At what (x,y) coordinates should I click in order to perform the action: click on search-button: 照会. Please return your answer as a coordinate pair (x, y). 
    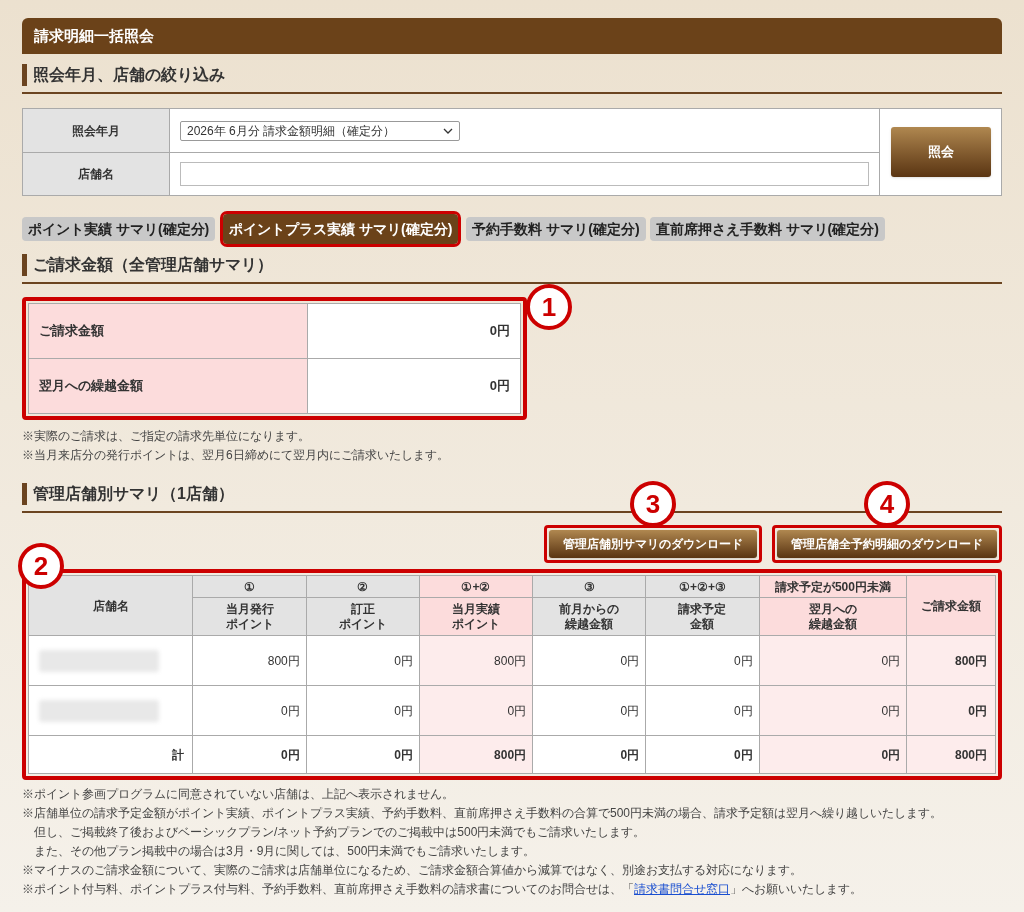
    Looking at the image, I should click on (940, 152).